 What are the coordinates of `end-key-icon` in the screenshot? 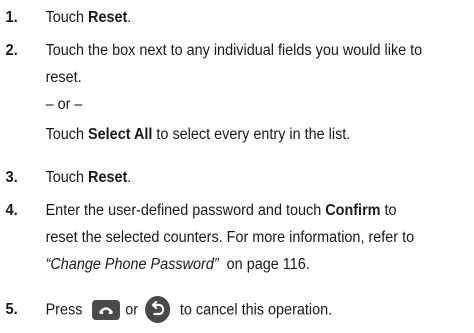 It's located at (105, 309).